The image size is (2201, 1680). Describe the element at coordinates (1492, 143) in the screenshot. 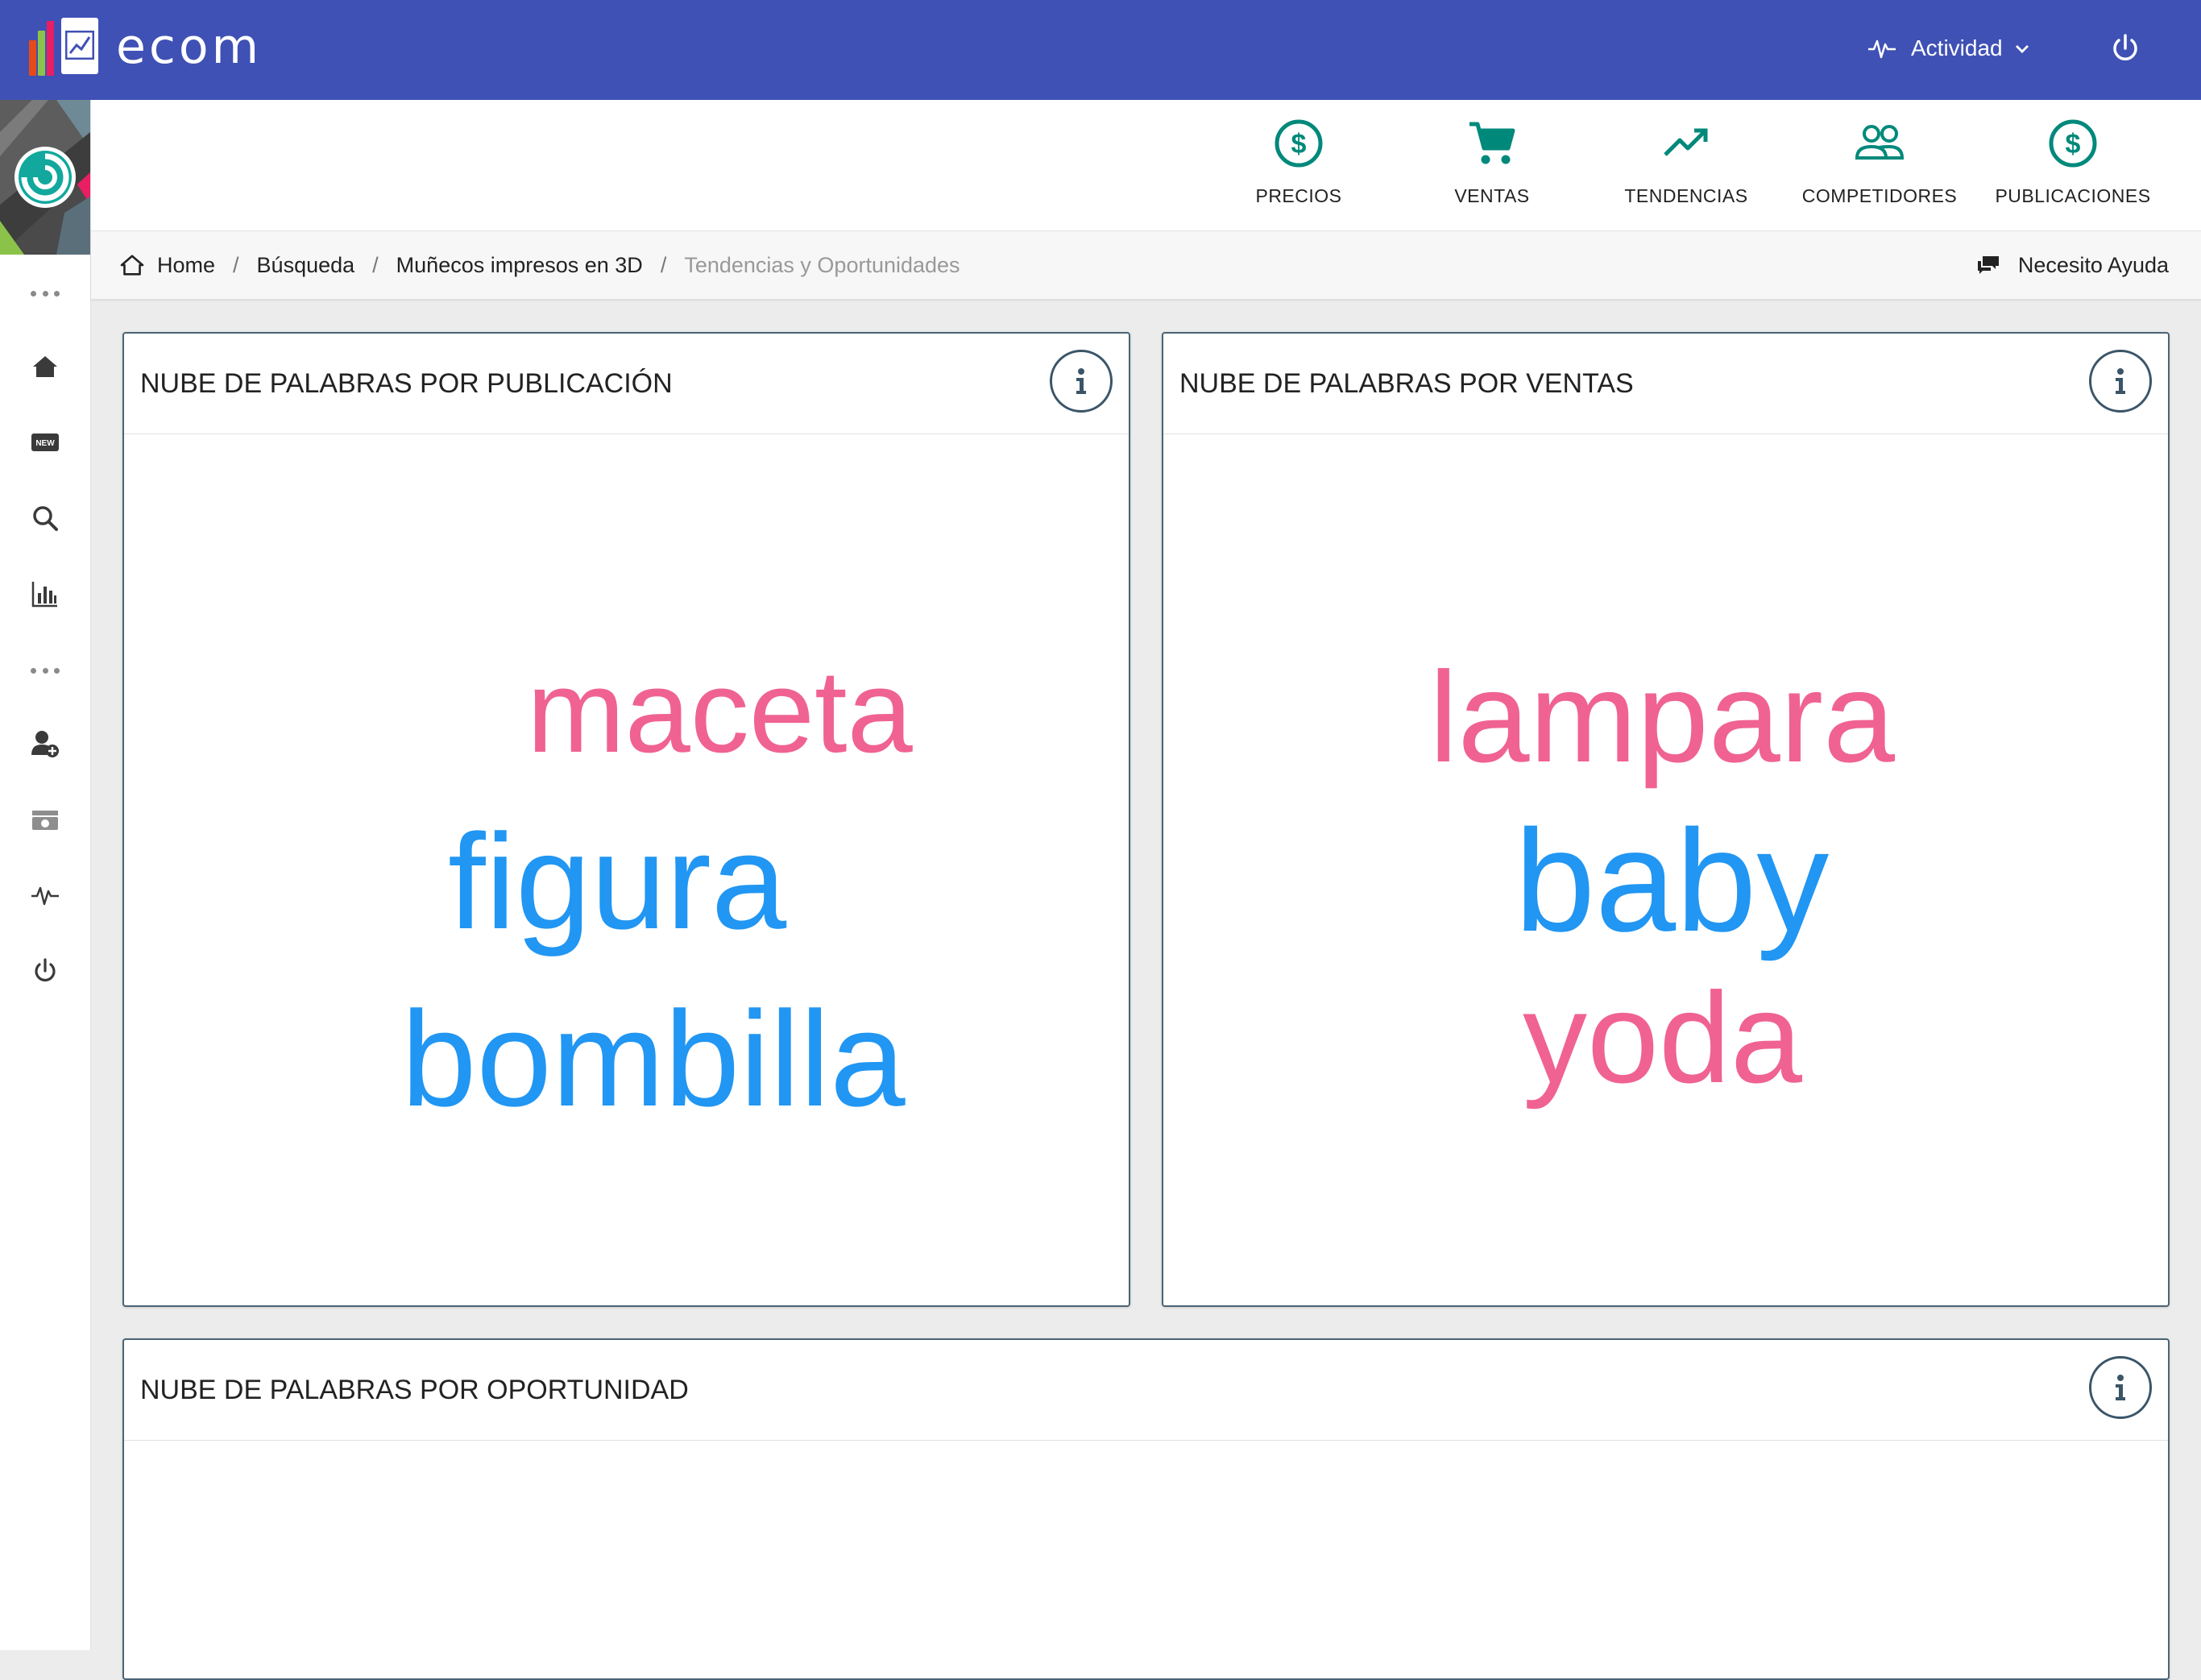

I see `cart-icon` at that location.